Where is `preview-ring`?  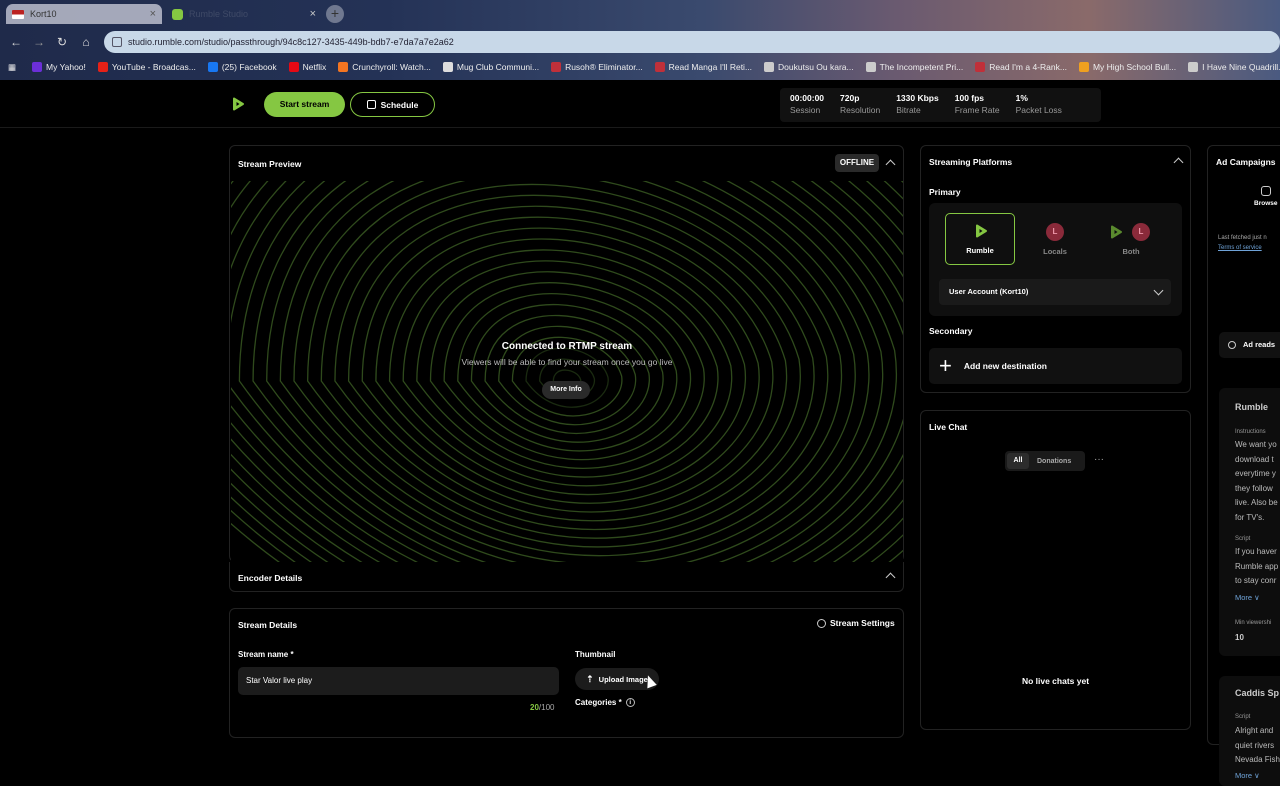 preview-ring is located at coordinates (567, 372).